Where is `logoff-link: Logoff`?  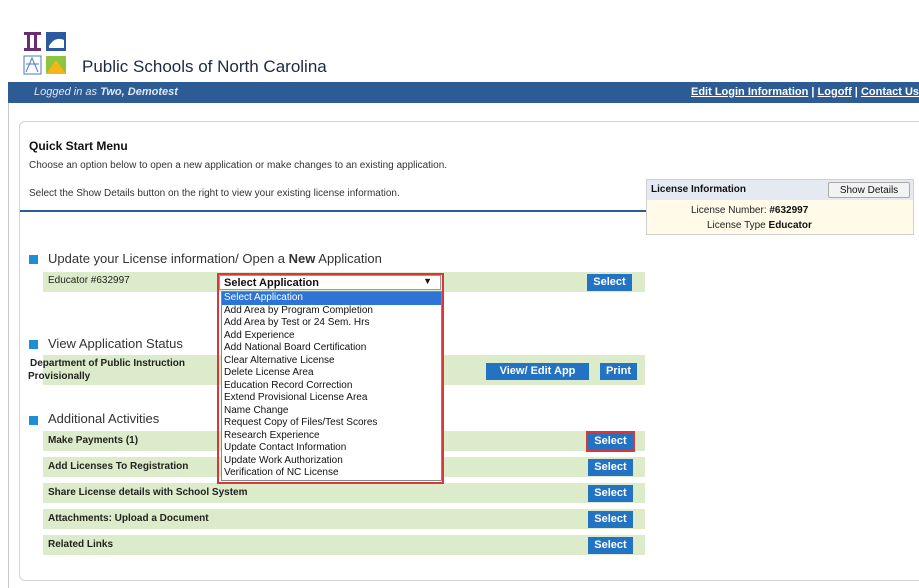
logoff-link: Logoff is located at coordinates (835, 92).